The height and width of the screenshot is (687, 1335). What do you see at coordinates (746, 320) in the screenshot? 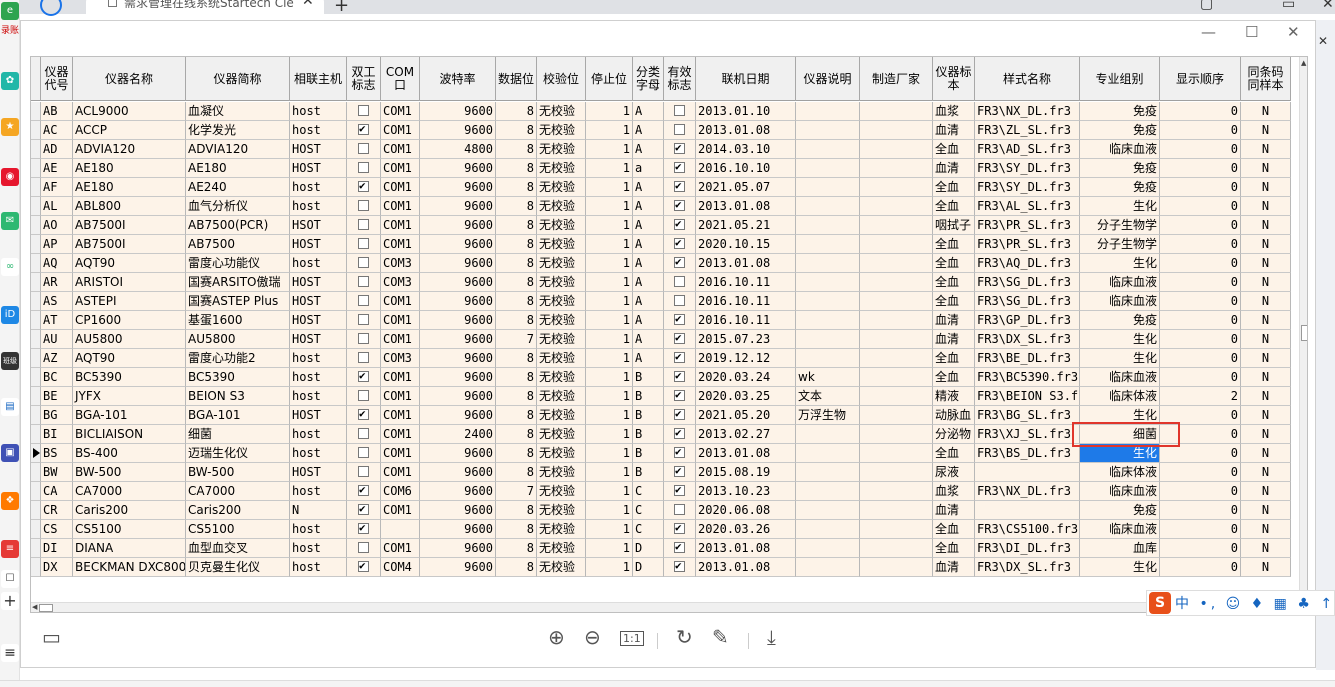
I see `table-cell: 2016.10.11` at bounding box center [746, 320].